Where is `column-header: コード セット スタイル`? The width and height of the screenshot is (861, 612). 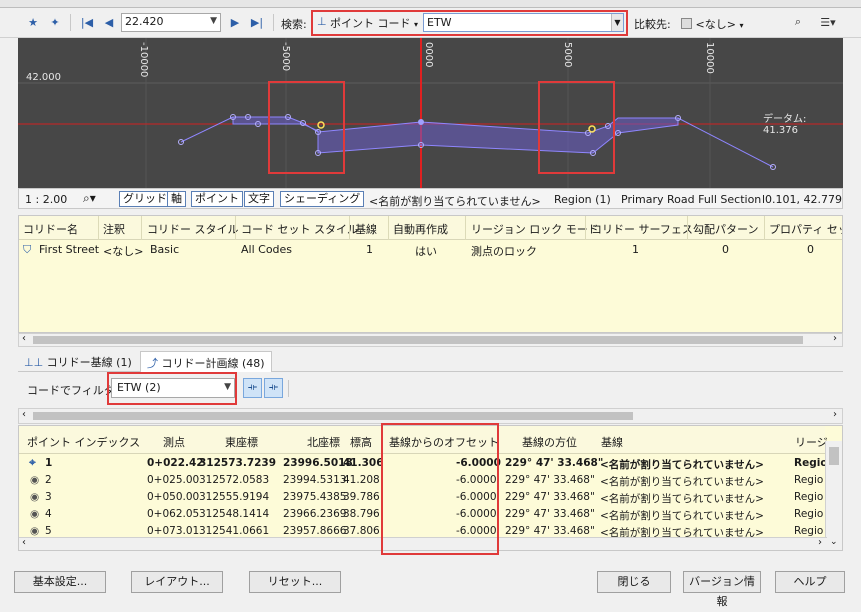
column-header: コード セット スタイル is located at coordinates (299, 229).